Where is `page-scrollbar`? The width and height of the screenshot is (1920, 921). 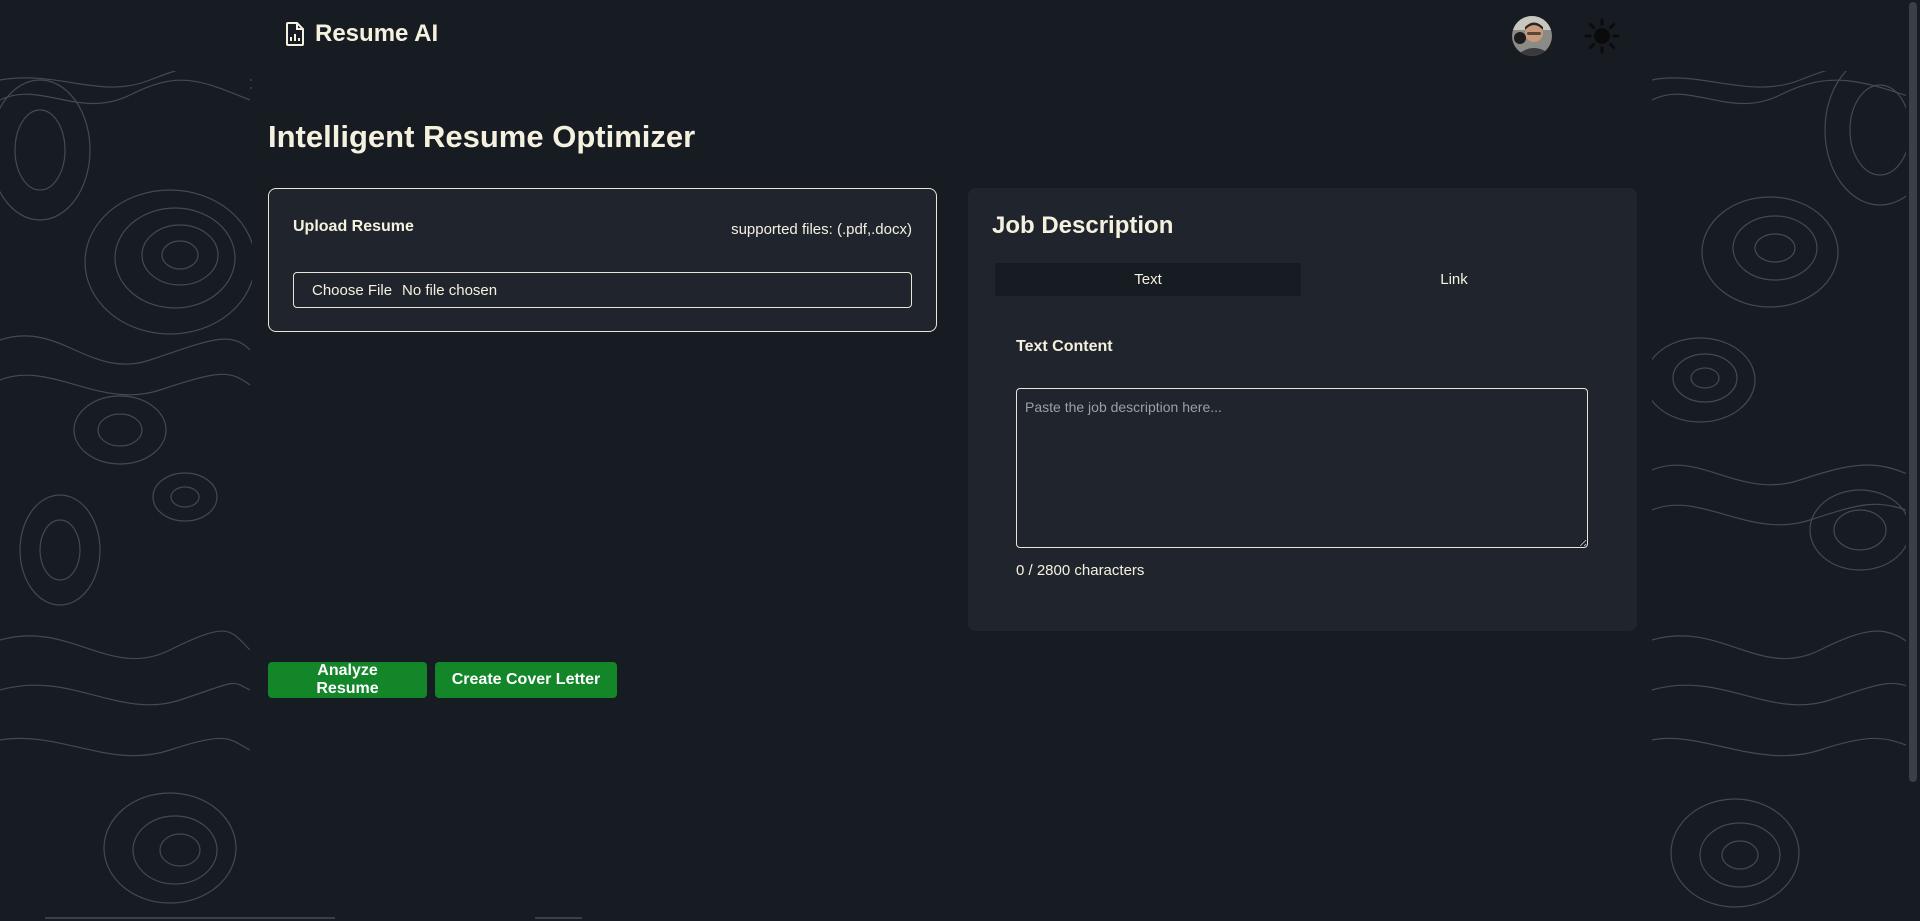 page-scrollbar is located at coordinates (1913, 460).